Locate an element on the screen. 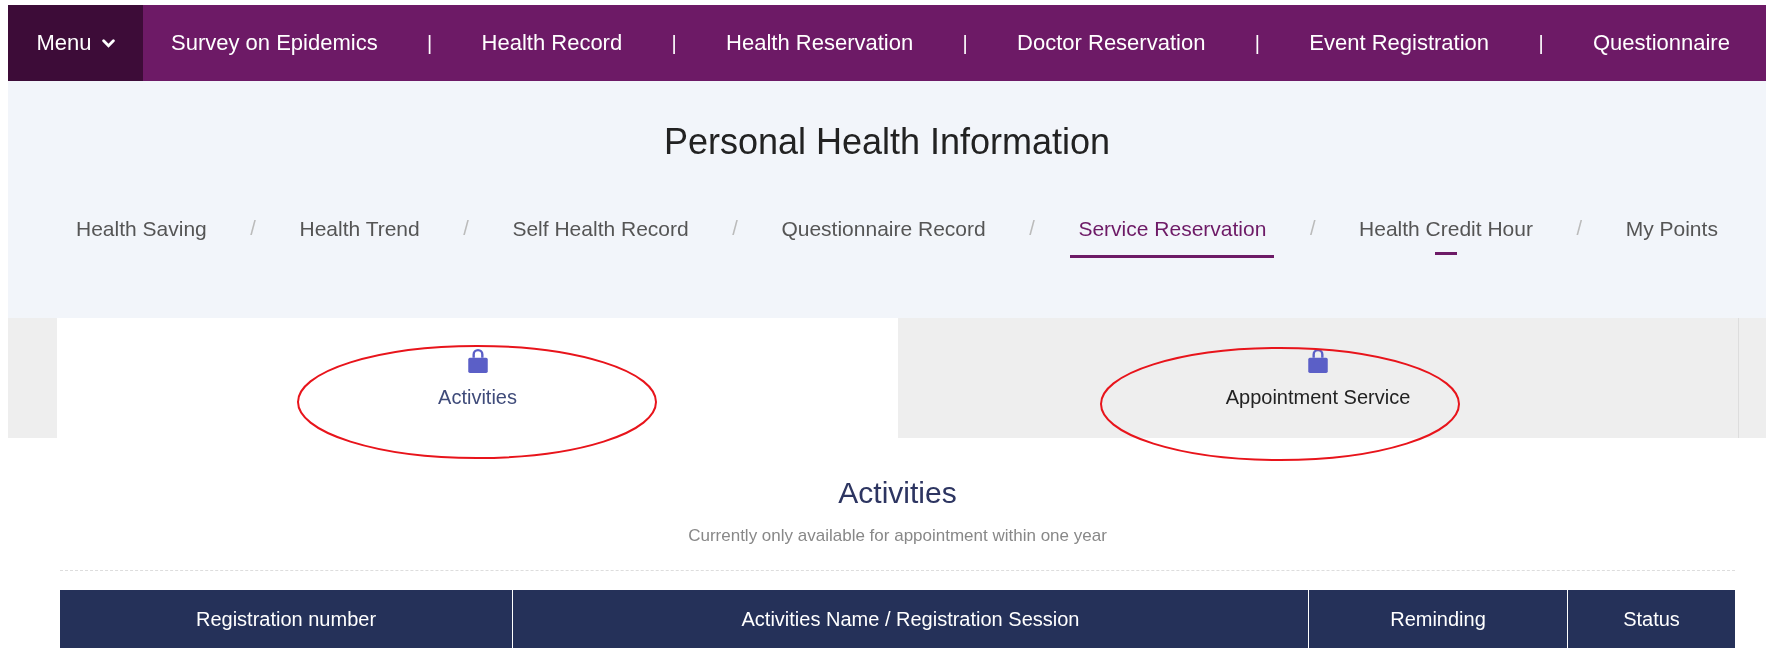  section-tab: My Points is located at coordinates (1671, 236).